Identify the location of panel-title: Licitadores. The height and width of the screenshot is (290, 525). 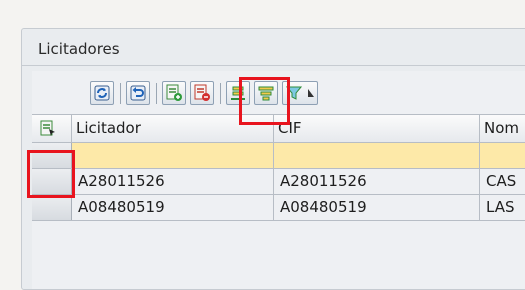
(79, 49).